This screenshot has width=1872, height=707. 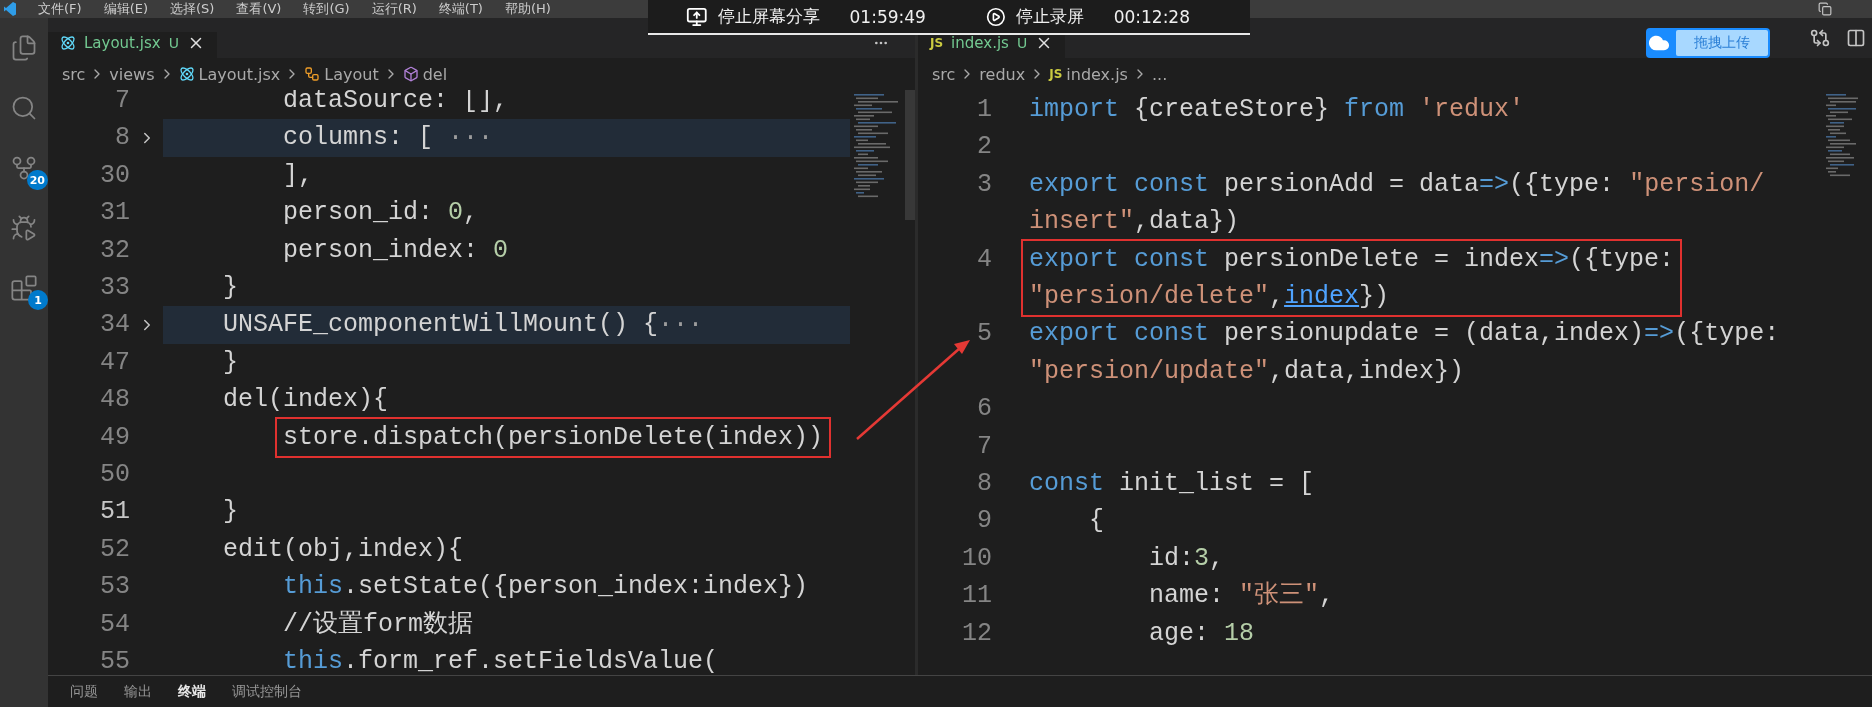 I want to click on line-number: 6, so click(x=984, y=409).